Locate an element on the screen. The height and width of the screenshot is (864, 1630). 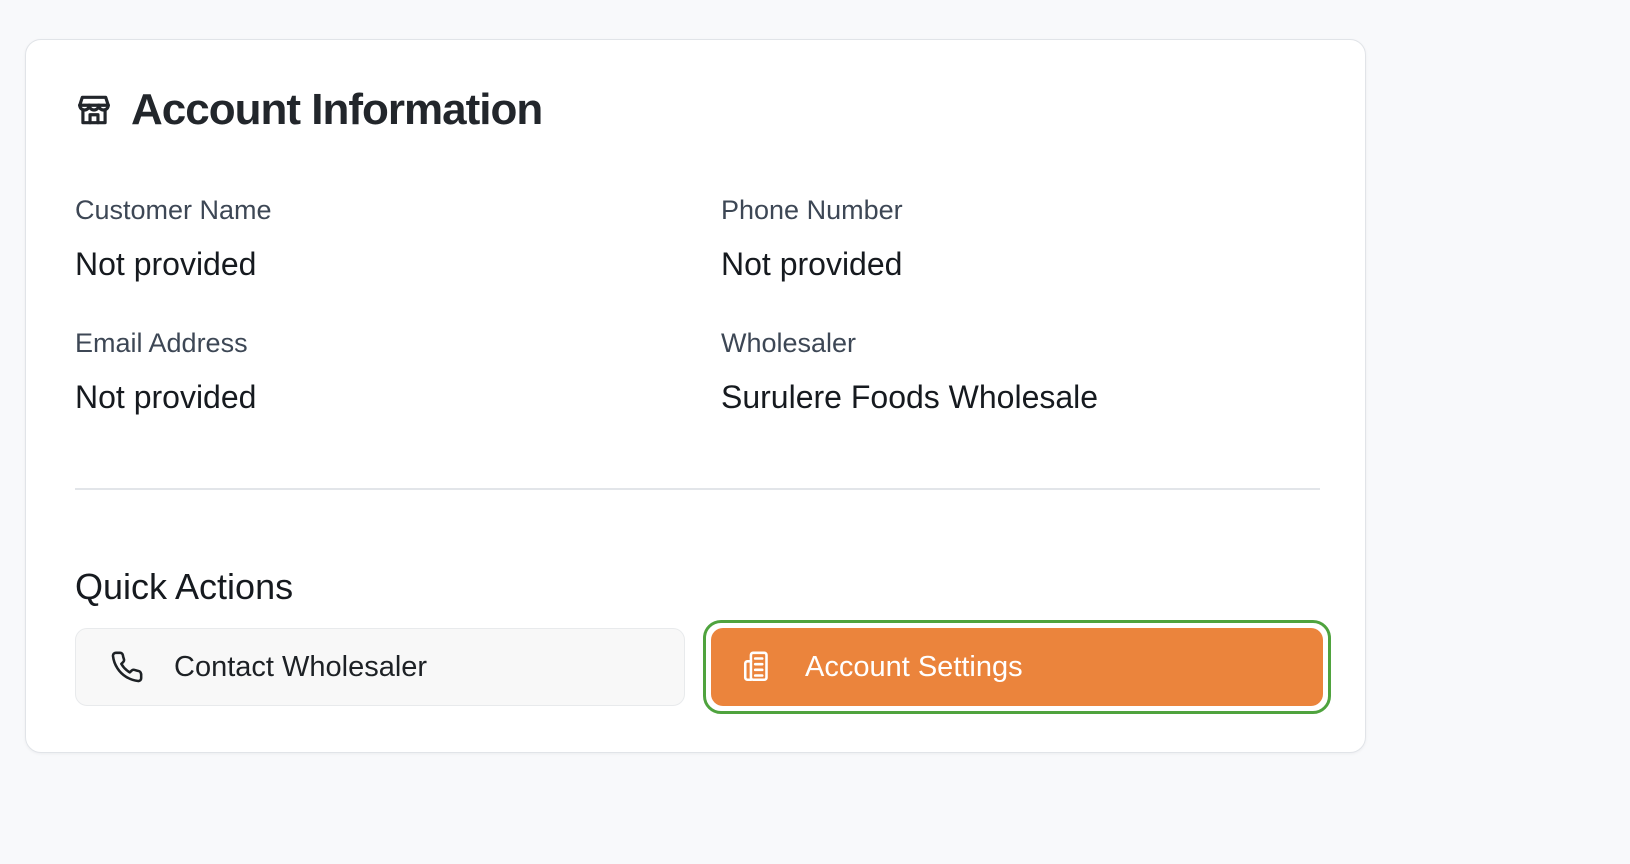
field-value: Surulere Foods Wholesale is located at coordinates (910, 397).